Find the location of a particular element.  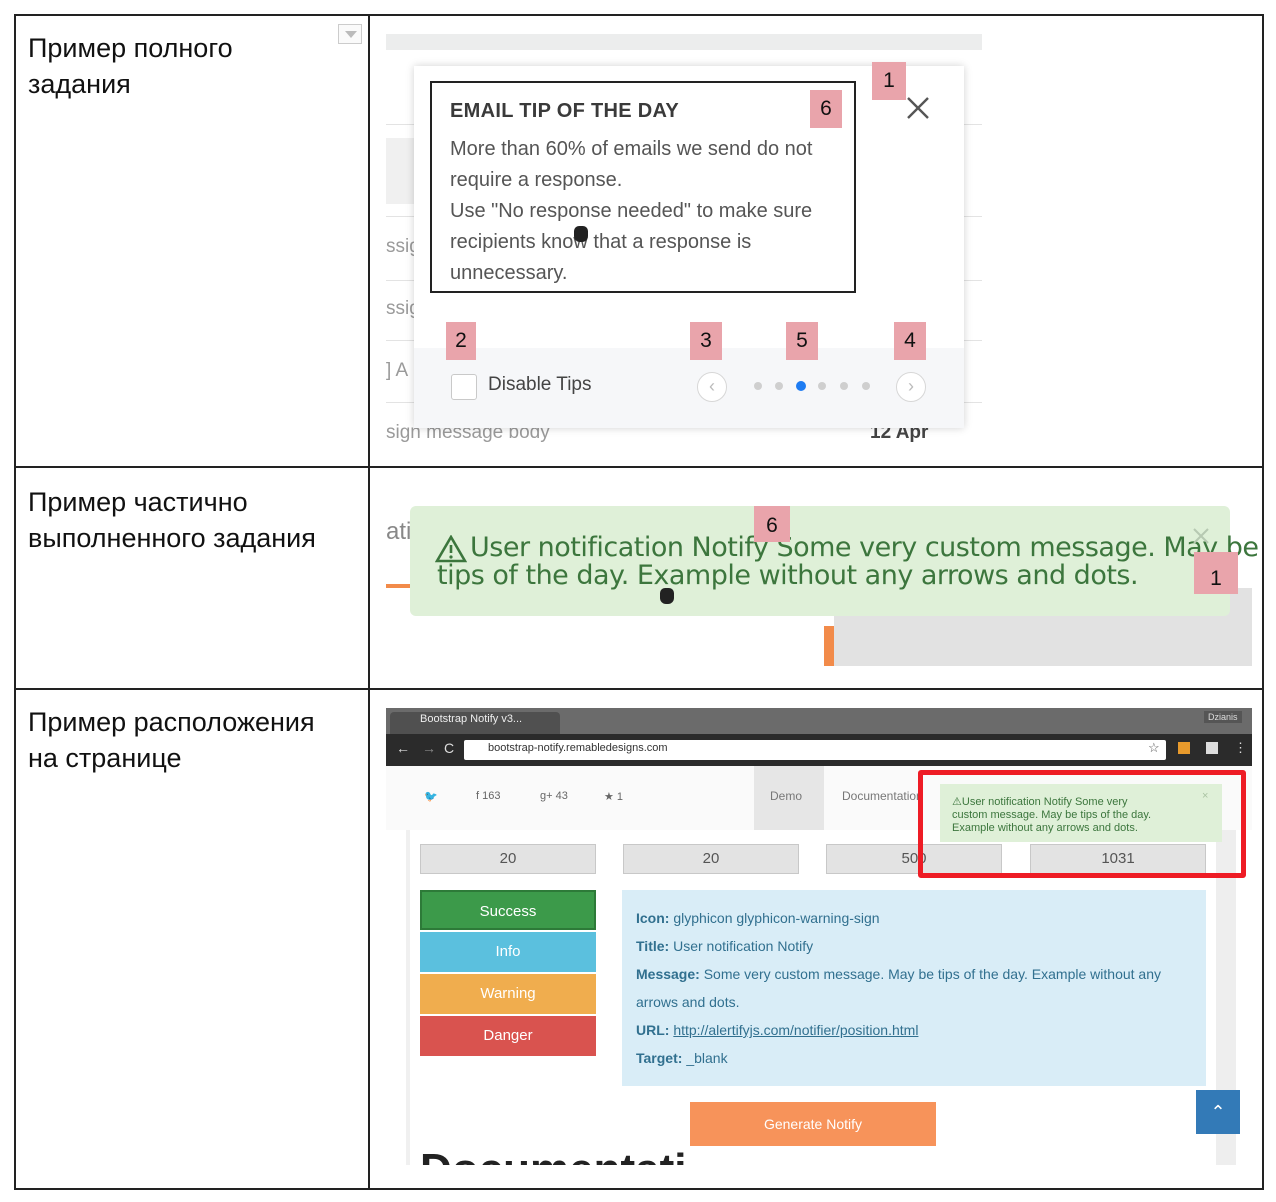

documentation-heading: Documentati is located at coordinates (810, 1156).